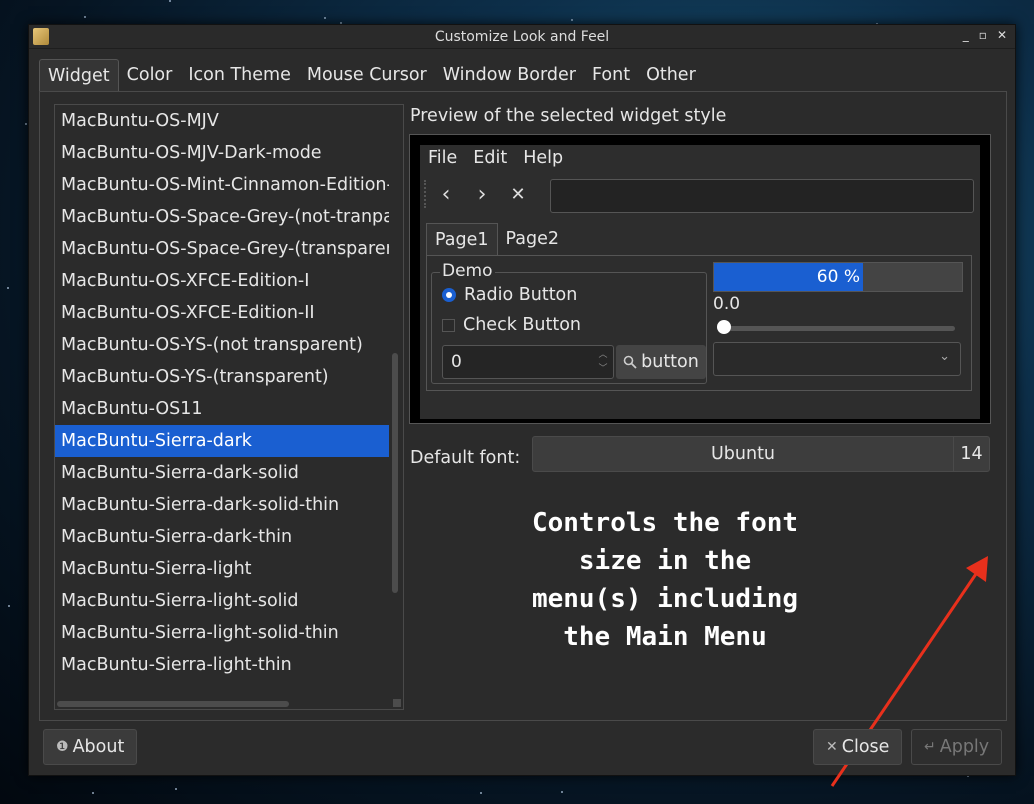  I want to click on tab-other: Other, so click(671, 75).